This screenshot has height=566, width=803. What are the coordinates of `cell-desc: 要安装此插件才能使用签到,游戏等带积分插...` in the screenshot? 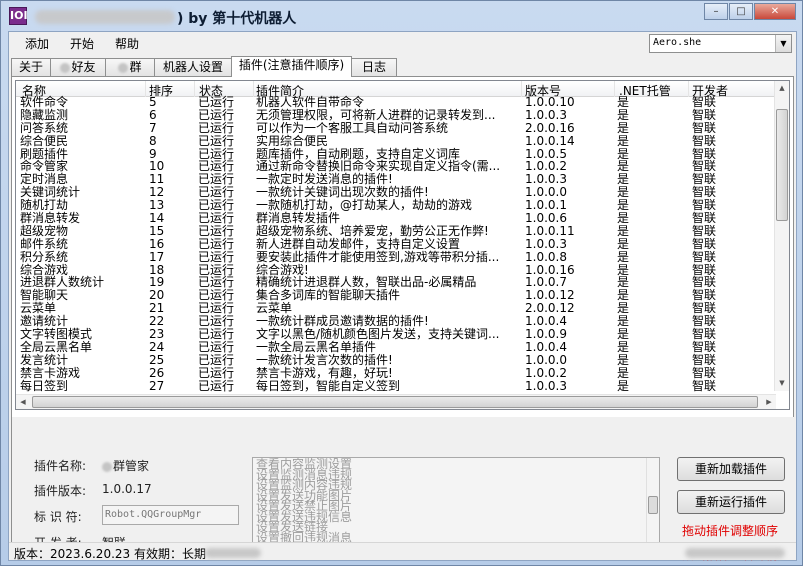 It's located at (378, 256).